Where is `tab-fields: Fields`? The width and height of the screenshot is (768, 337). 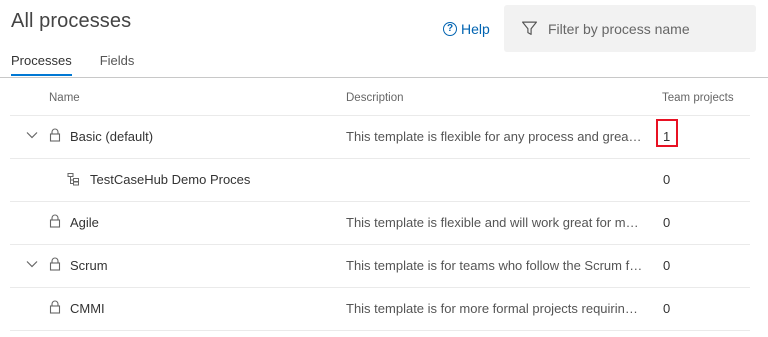 tab-fields: Fields is located at coordinates (117, 64).